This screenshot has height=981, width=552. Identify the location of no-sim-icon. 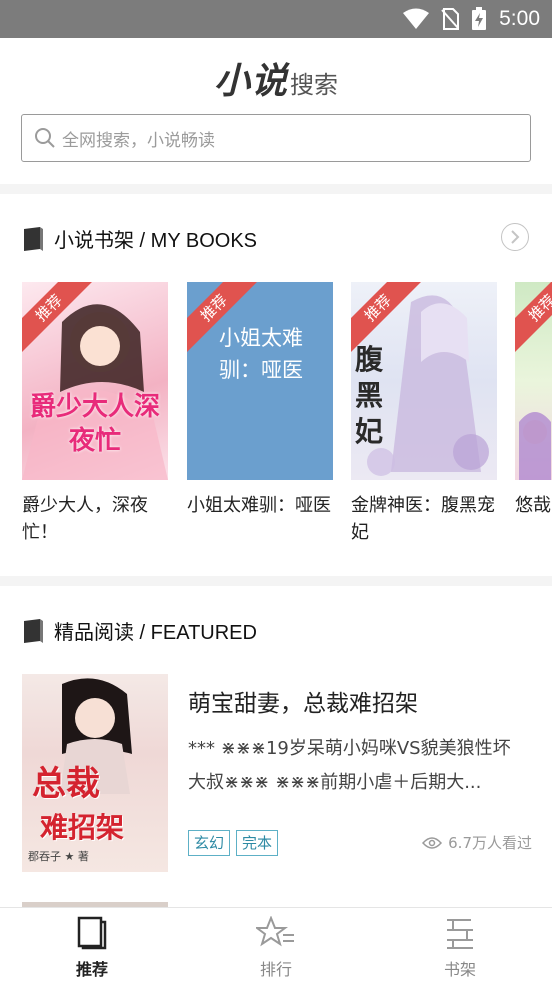
(450, 19).